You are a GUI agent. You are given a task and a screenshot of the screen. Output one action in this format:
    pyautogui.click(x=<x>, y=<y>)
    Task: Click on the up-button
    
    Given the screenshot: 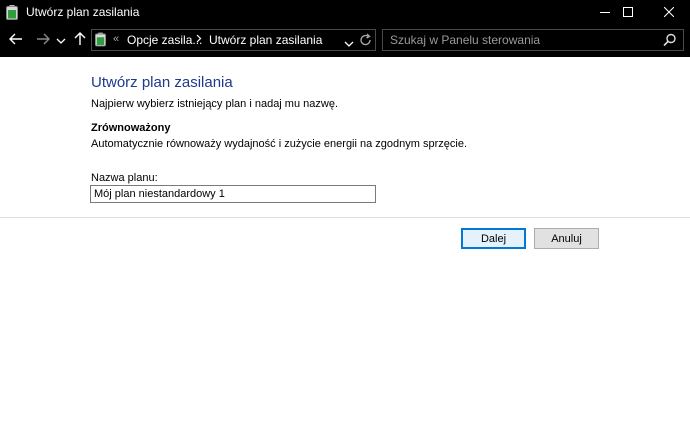 What is the action you would take?
    pyautogui.click(x=80, y=41)
    